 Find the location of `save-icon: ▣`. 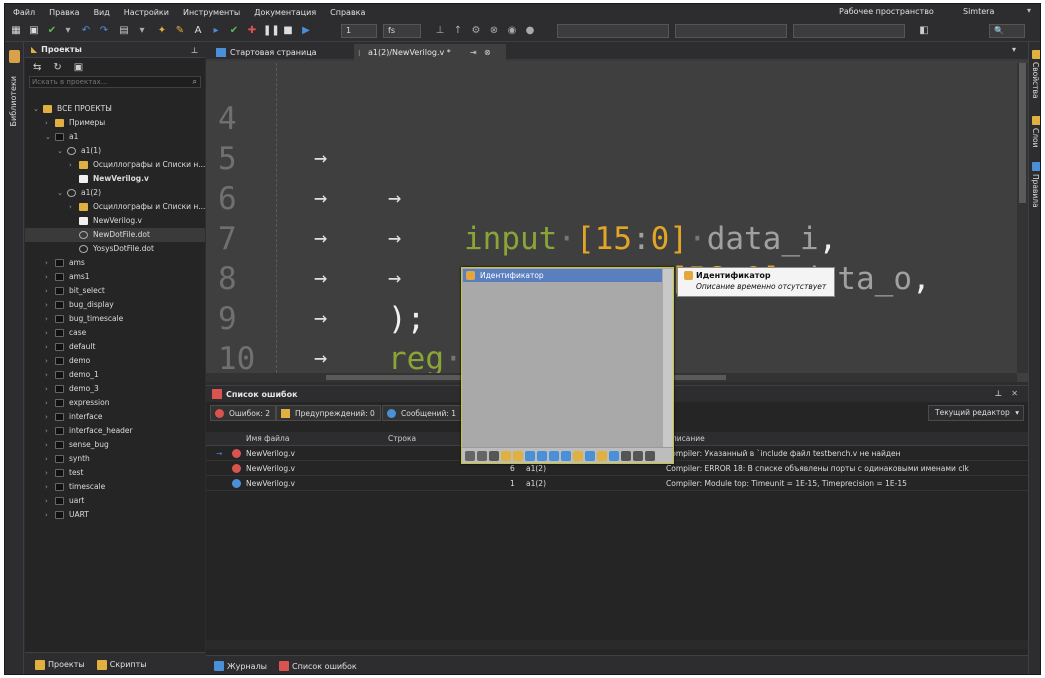

save-icon: ▣ is located at coordinates (34, 31).